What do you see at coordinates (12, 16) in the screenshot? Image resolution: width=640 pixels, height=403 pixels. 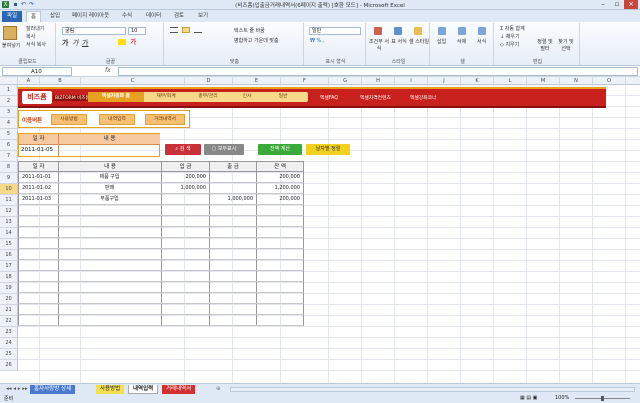 I see `tab-file: 파일` at bounding box center [12, 16].